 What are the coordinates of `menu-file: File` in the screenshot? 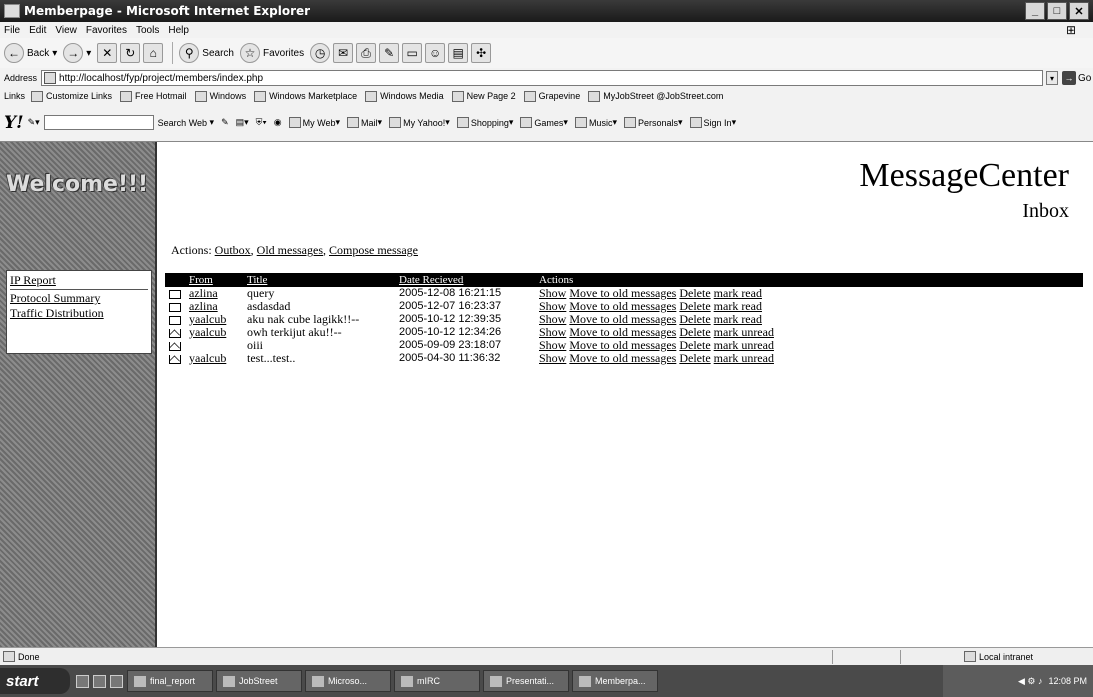 It's located at (12, 30).